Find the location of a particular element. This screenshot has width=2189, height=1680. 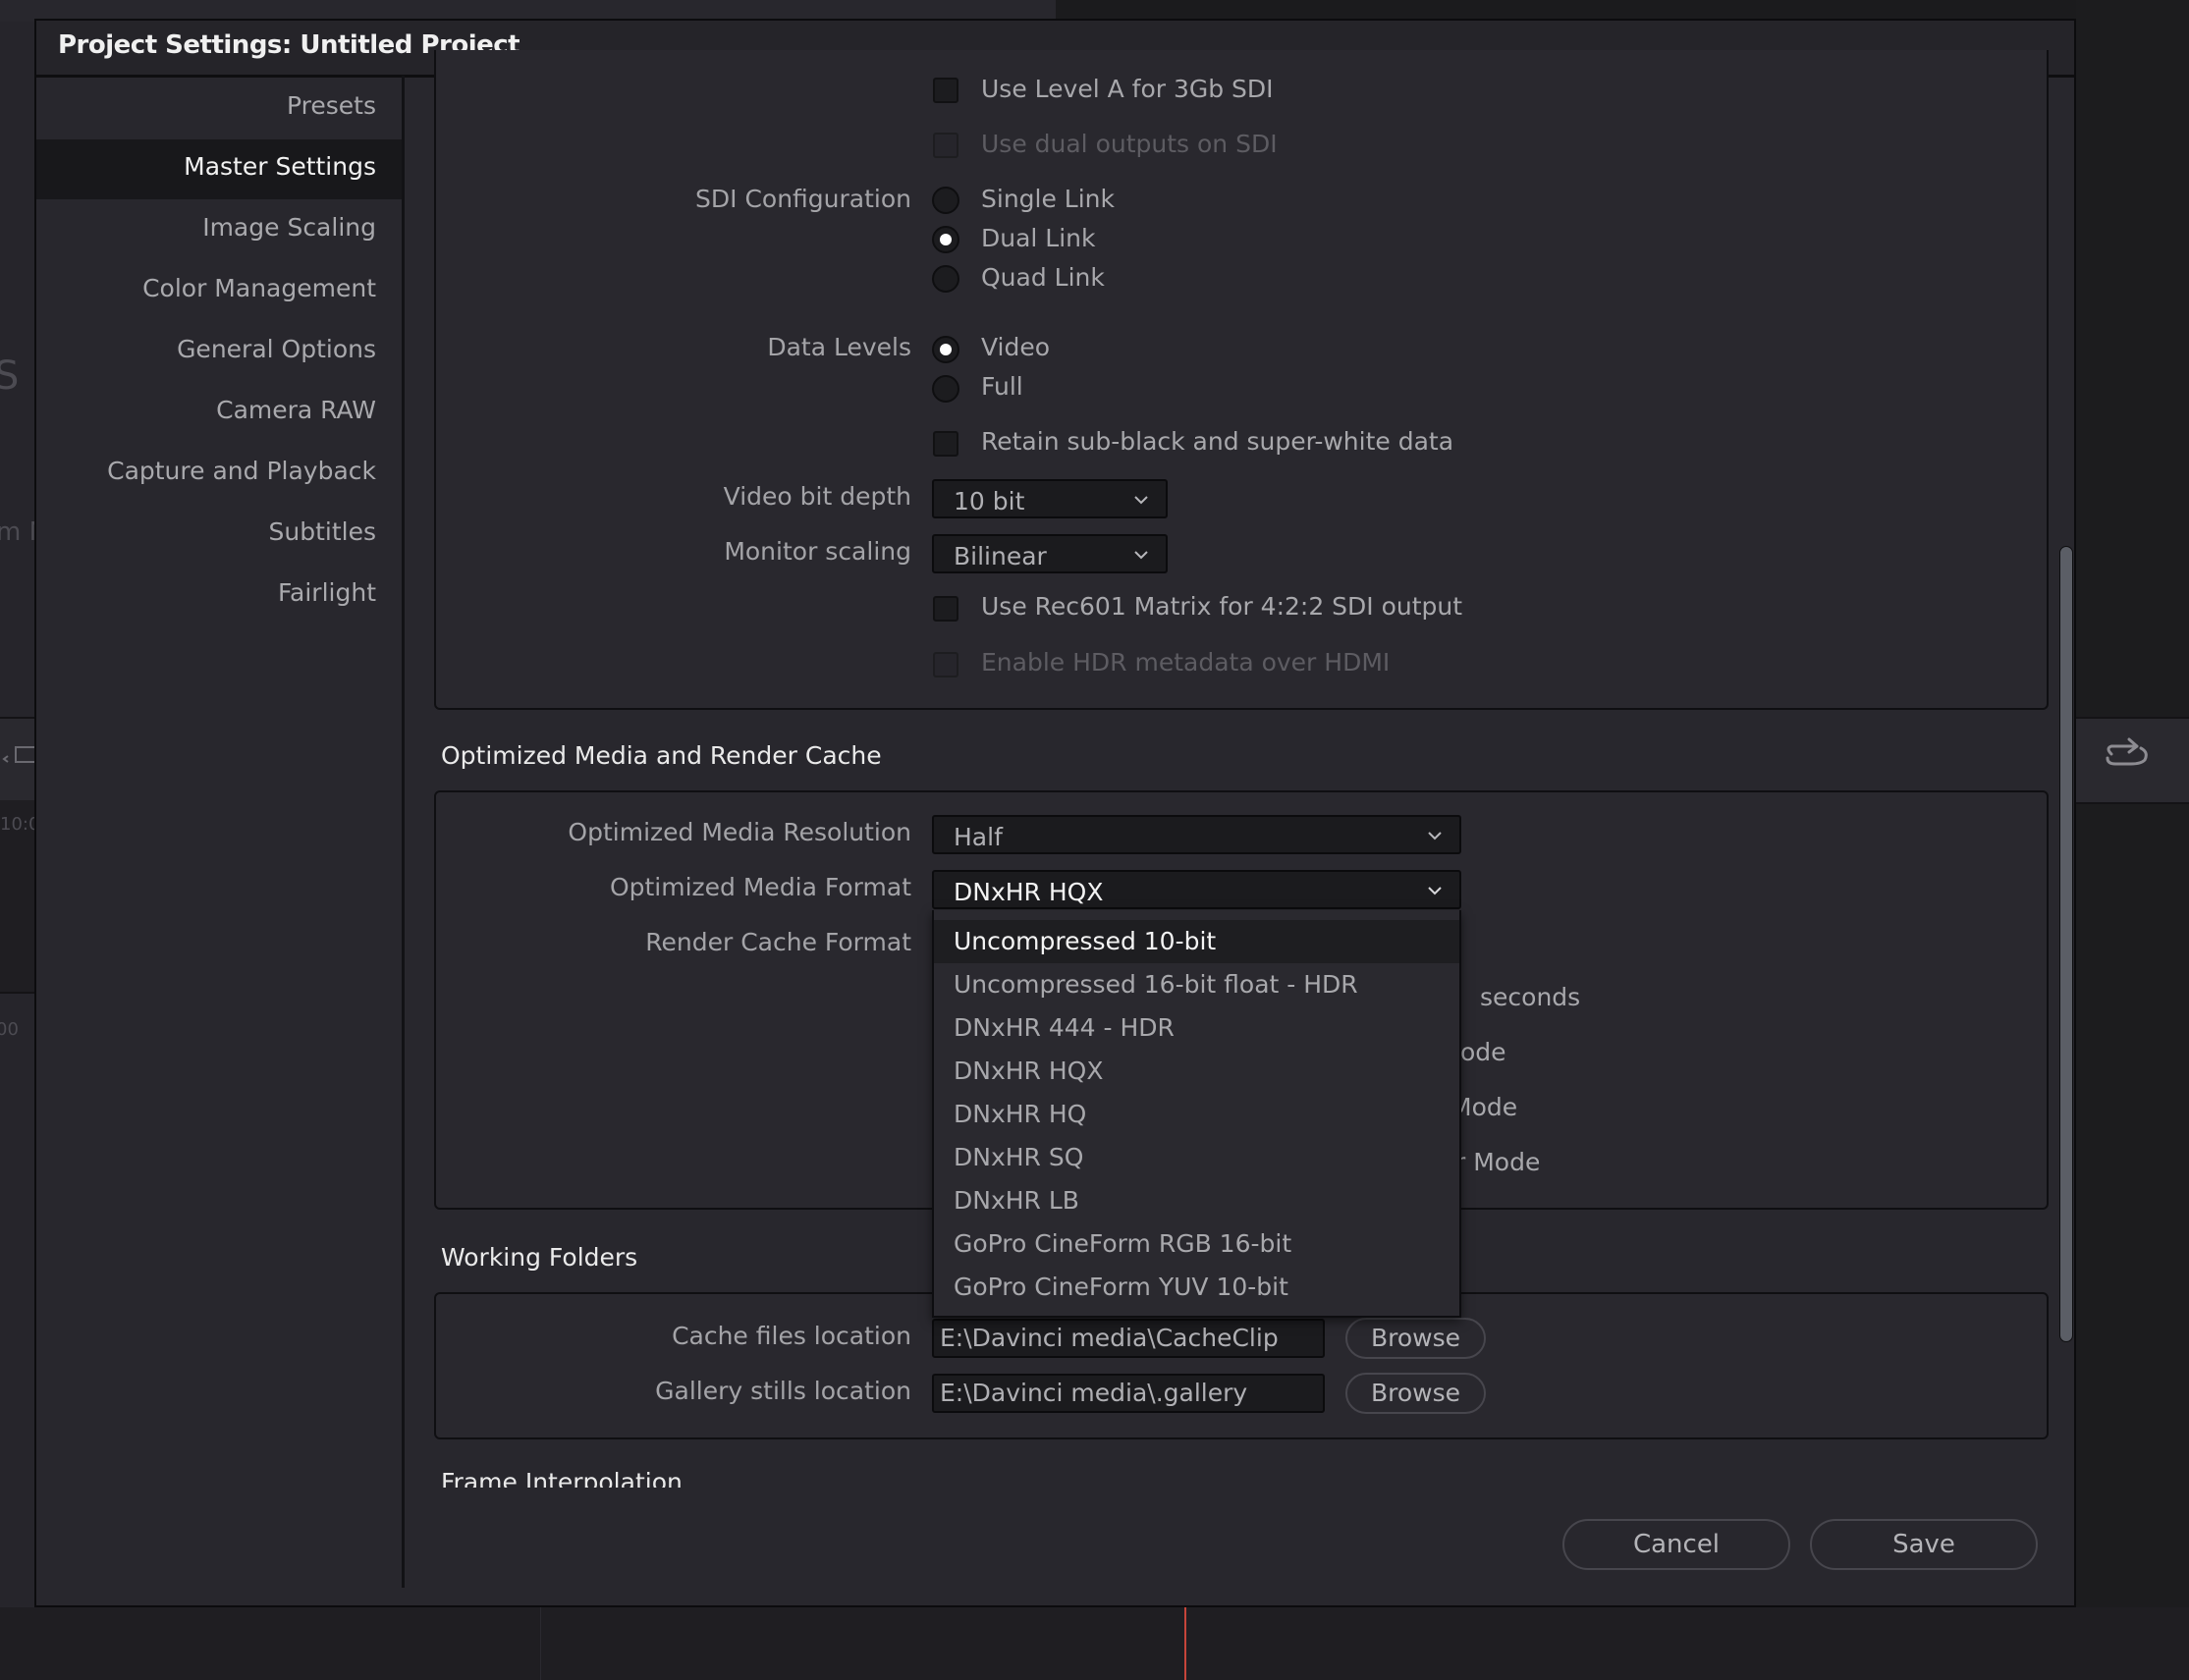

hdr-metadata-label: Enable HDR metadata over HDMI is located at coordinates (1186, 662).